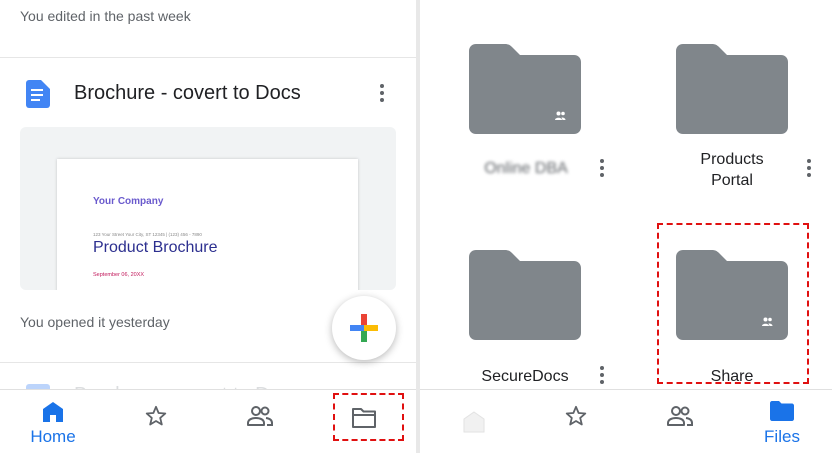  Describe the element at coordinates (782, 436) in the screenshot. I see `nav-files-label: Files` at that location.